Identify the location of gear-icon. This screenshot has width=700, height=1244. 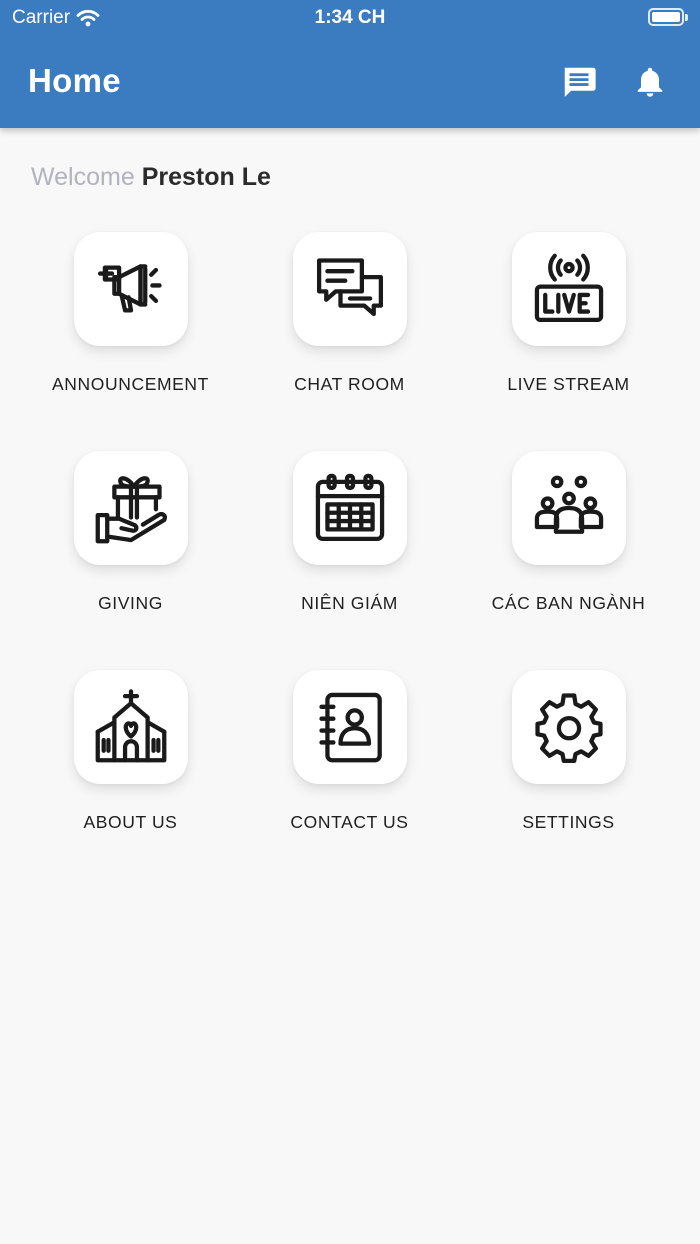
(568, 728).